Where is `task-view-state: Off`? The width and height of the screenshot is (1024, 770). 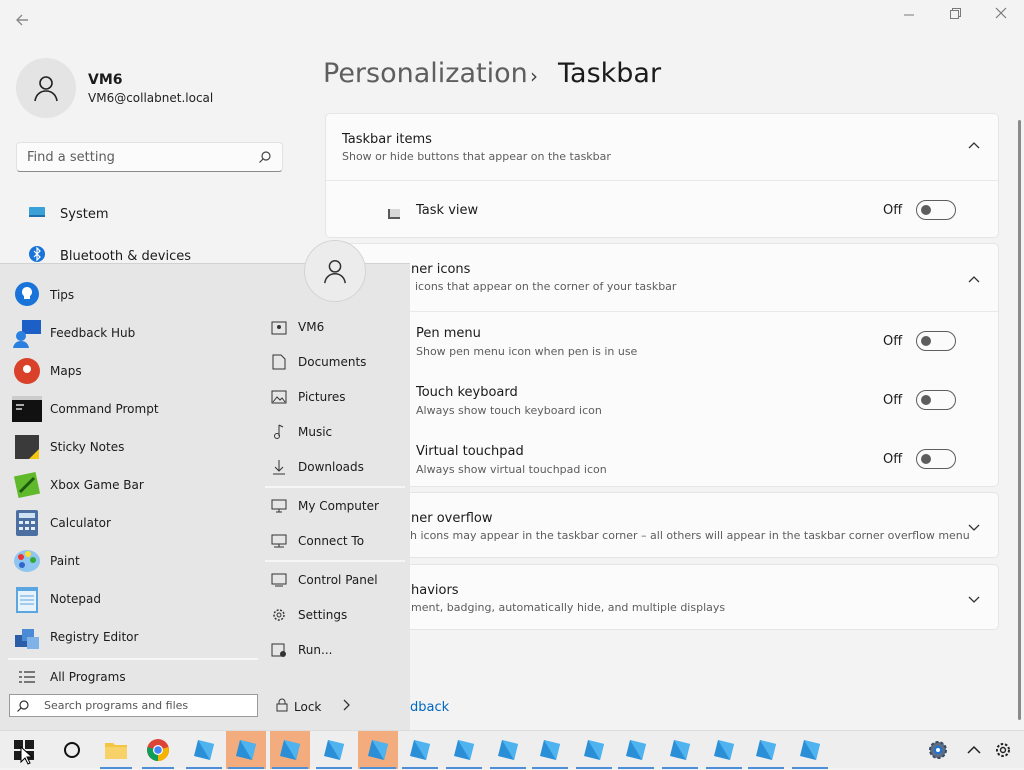
task-view-state: Off is located at coordinates (893, 210).